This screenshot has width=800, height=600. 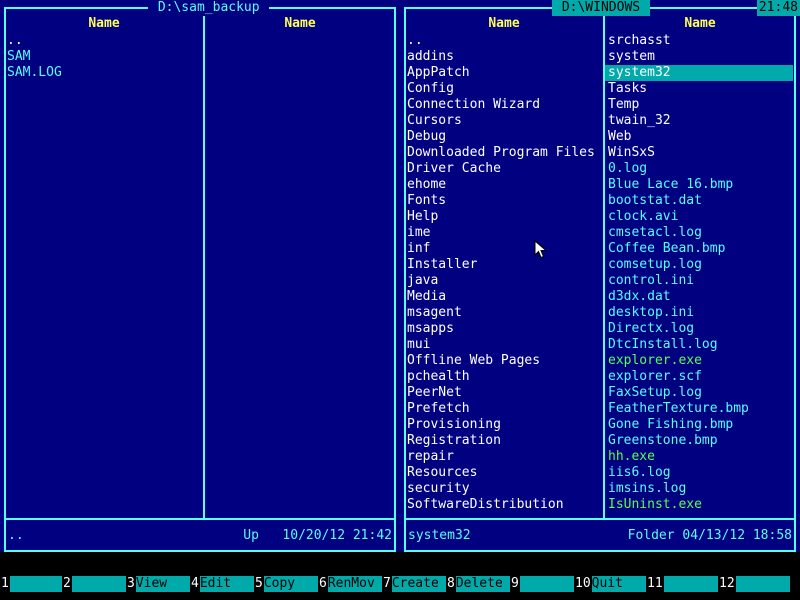 What do you see at coordinates (503, 185) in the screenshot?
I see `file-entry: ehome` at bounding box center [503, 185].